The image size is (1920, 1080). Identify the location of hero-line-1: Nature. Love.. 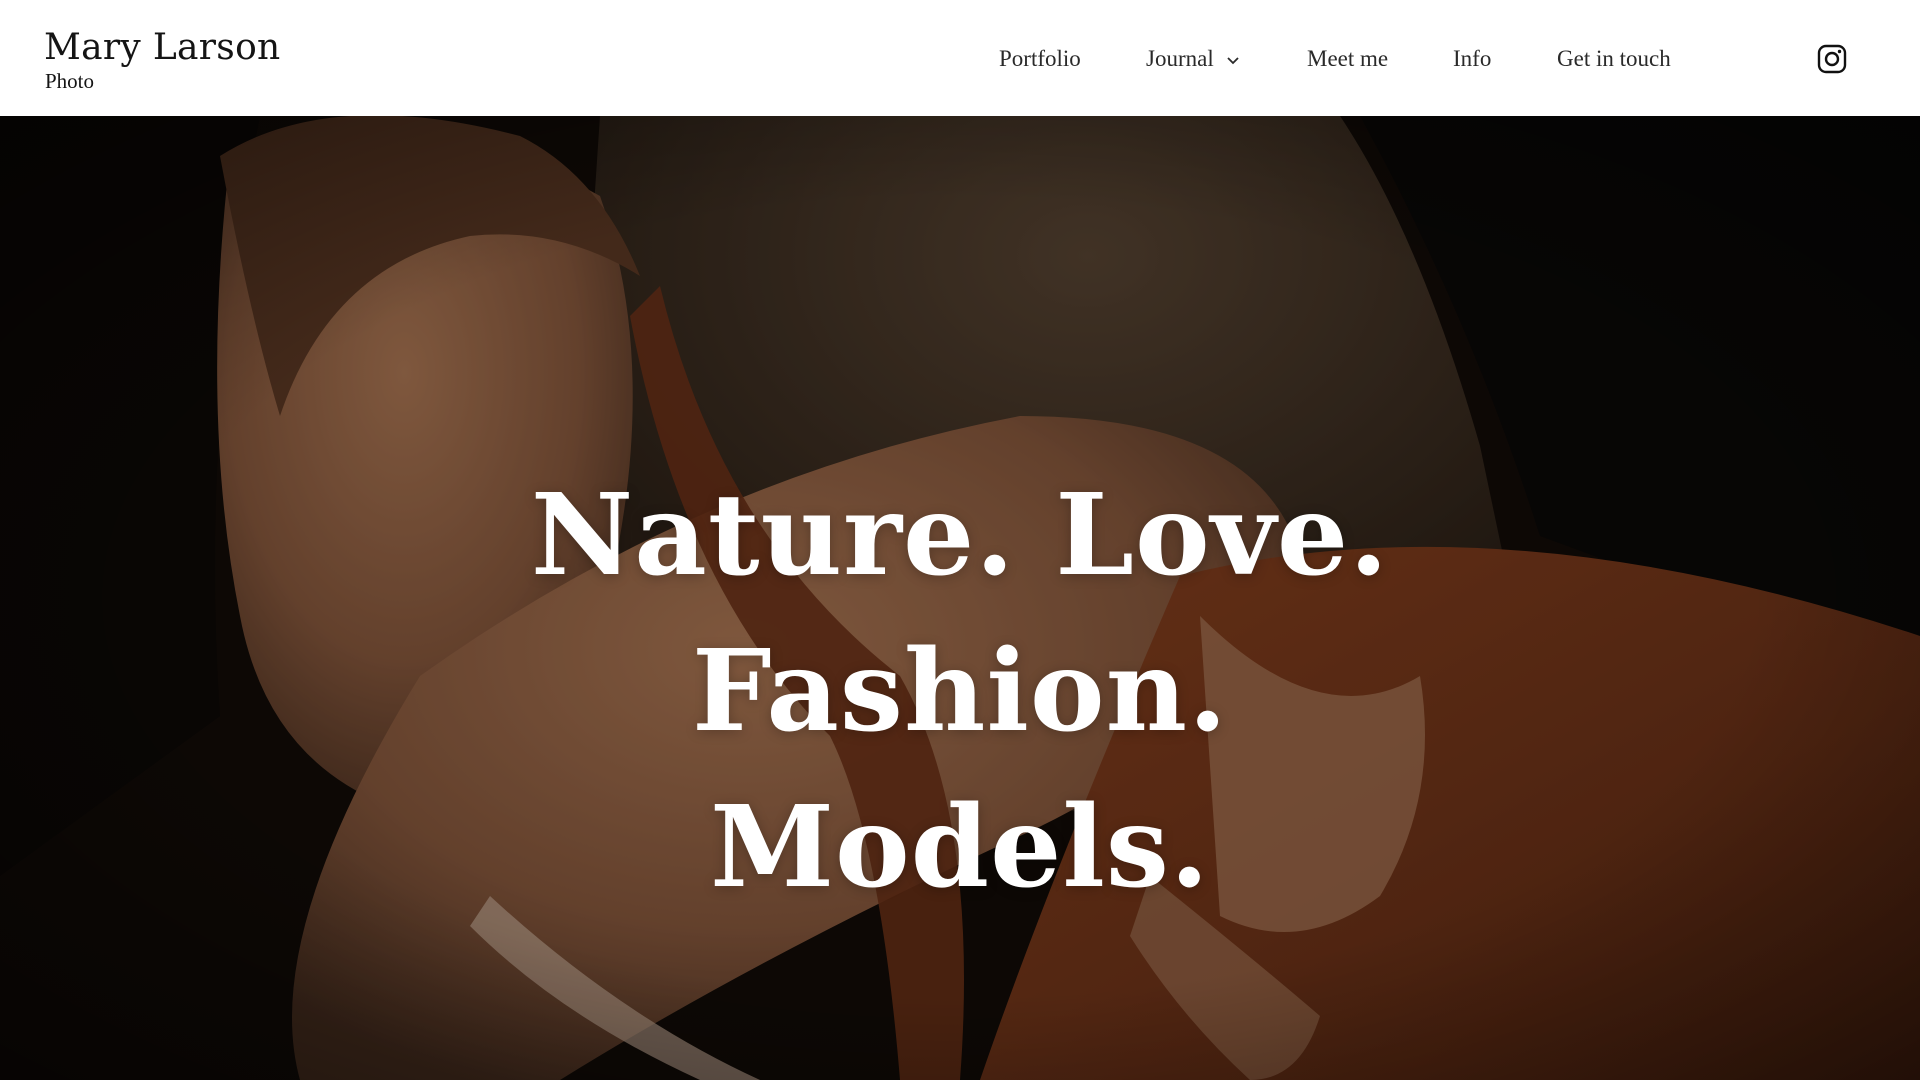
(960, 535).